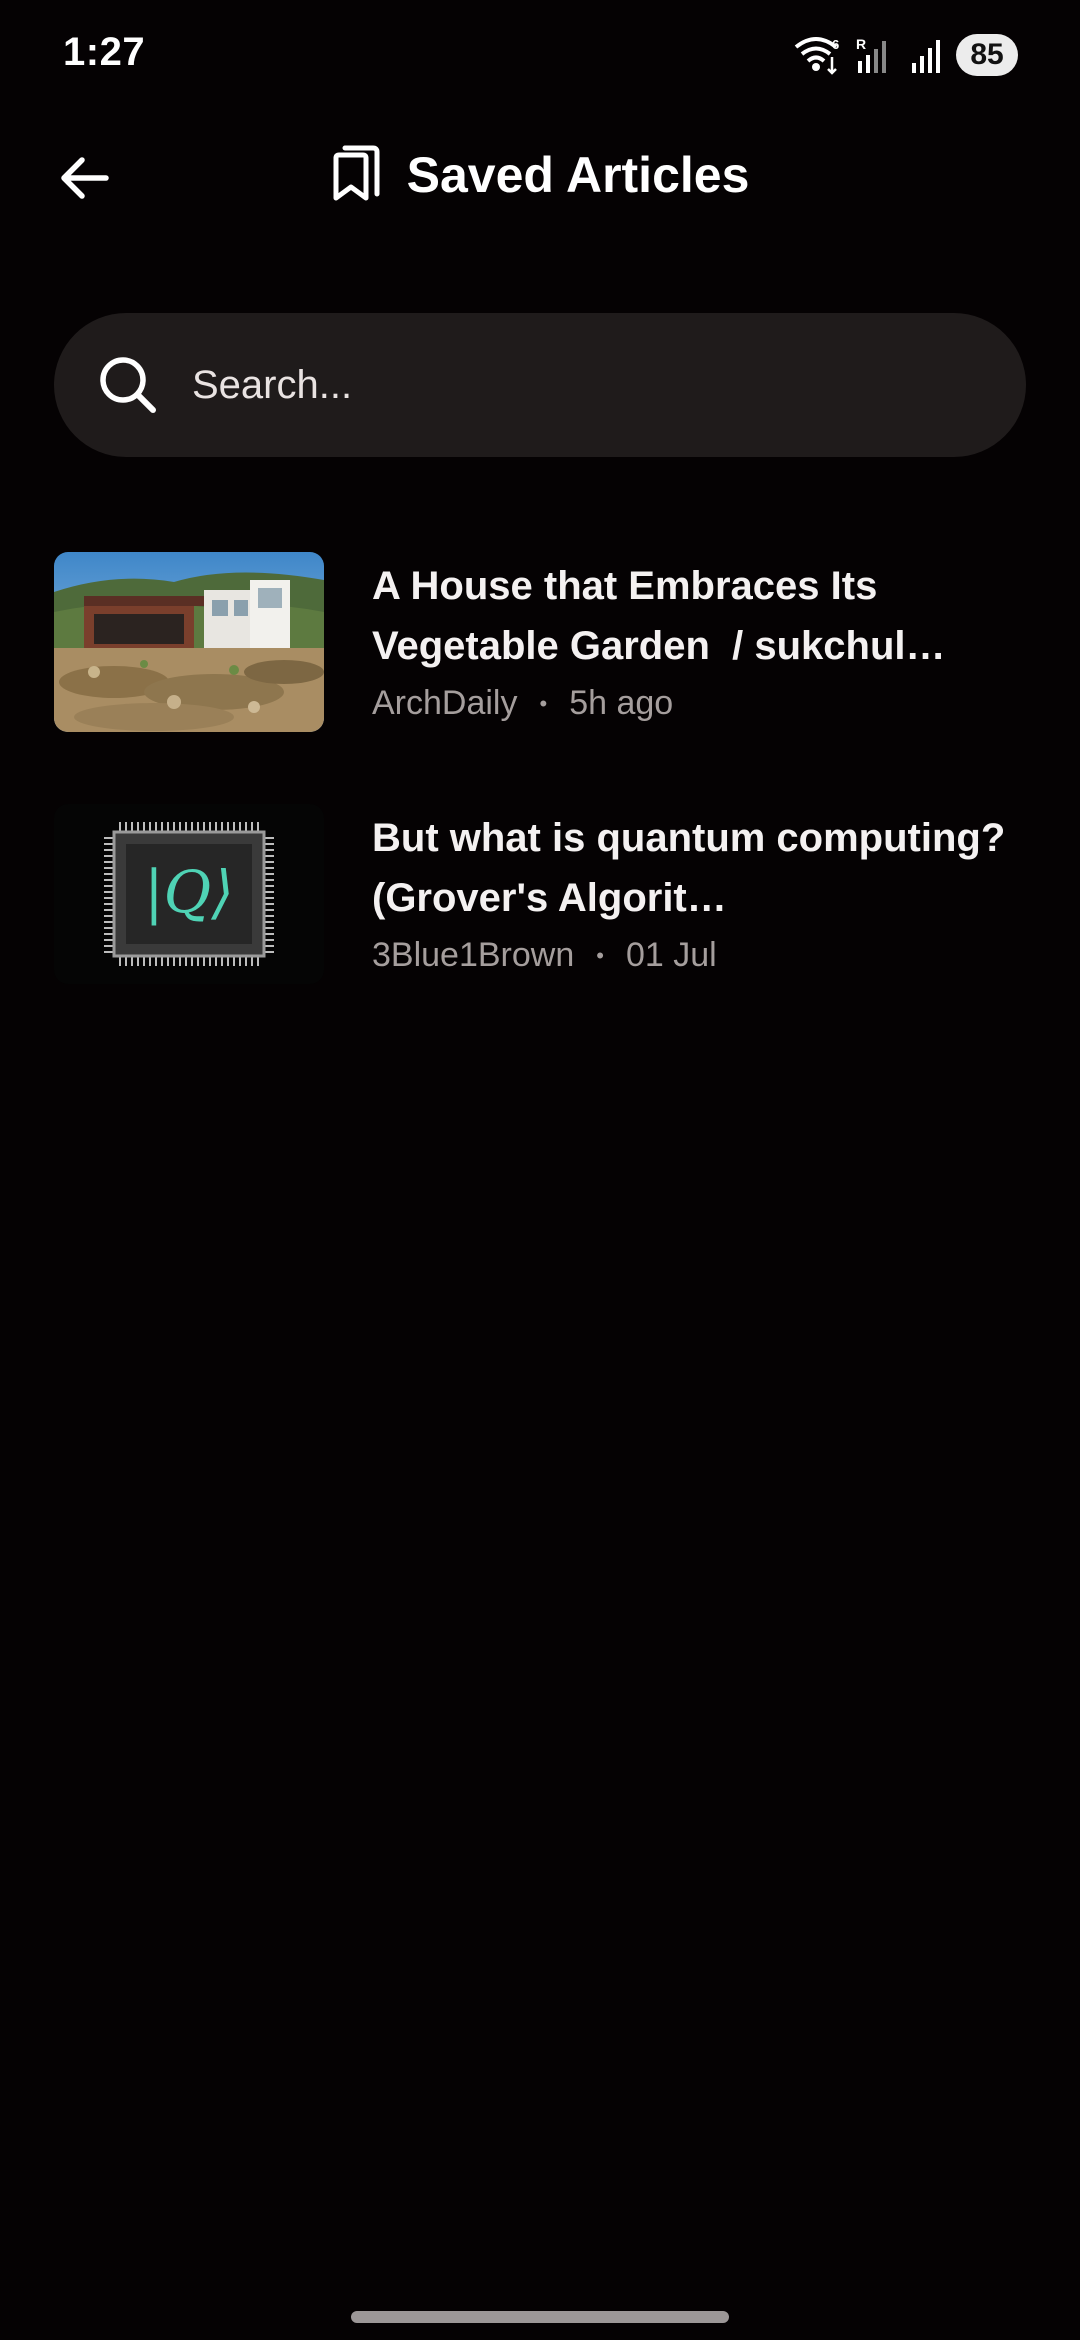 Image resolution: width=1080 pixels, height=2340 pixels. I want to click on article-thumbnail-house, so click(189, 642).